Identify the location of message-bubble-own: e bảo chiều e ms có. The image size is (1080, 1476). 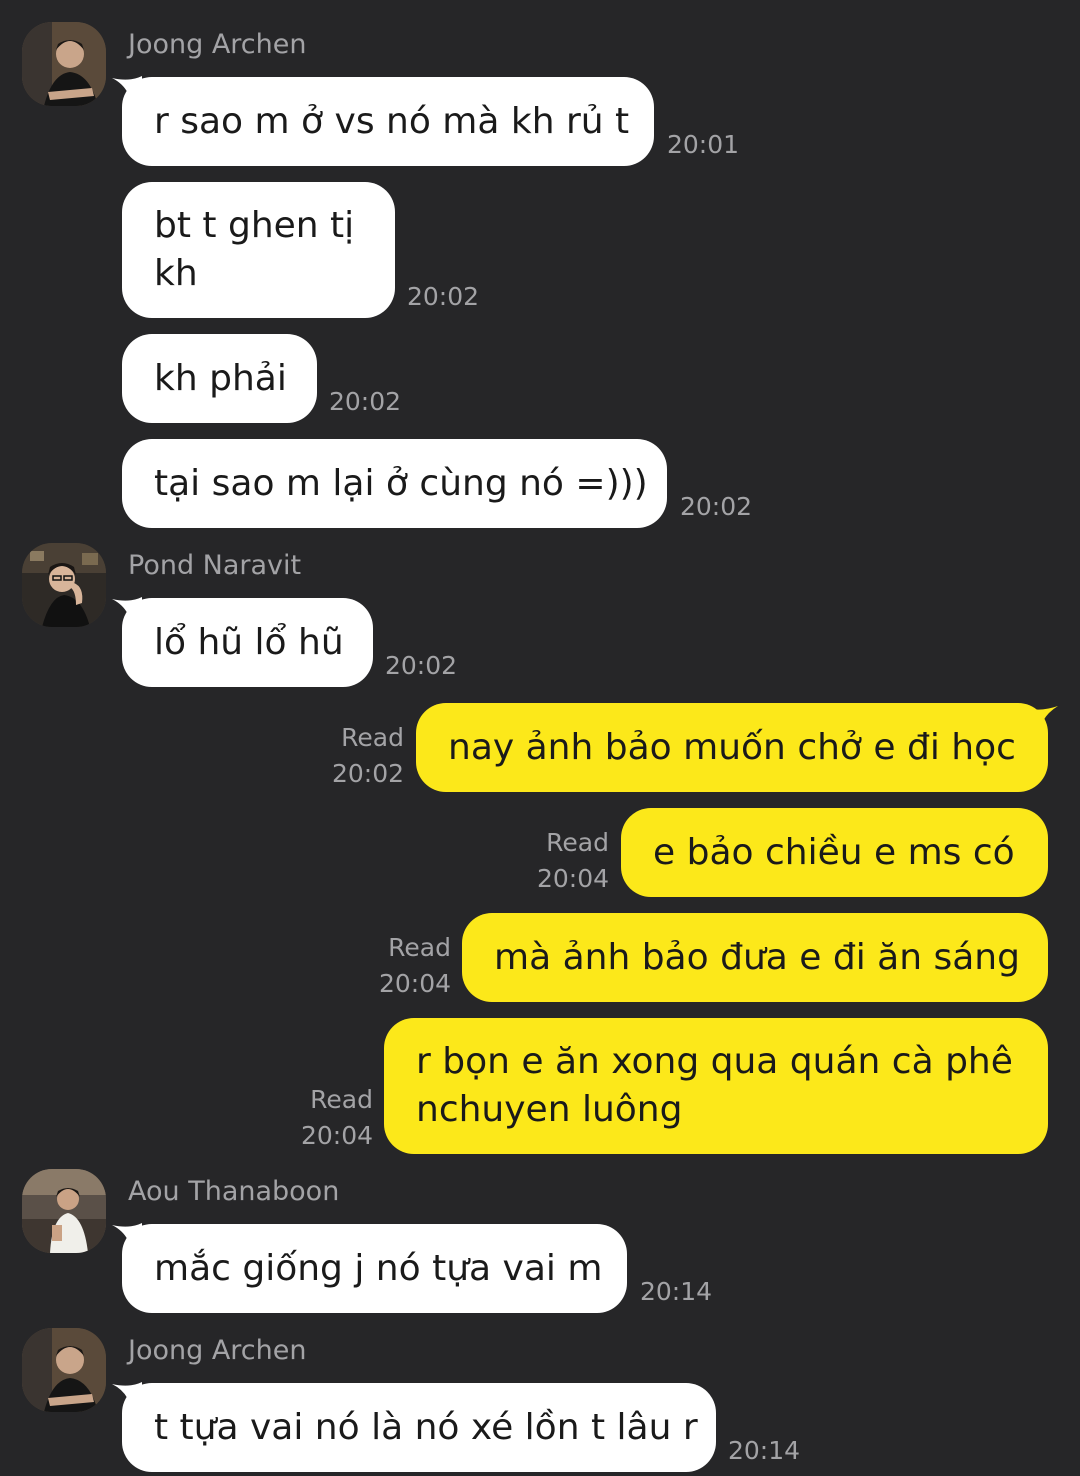
(834, 852).